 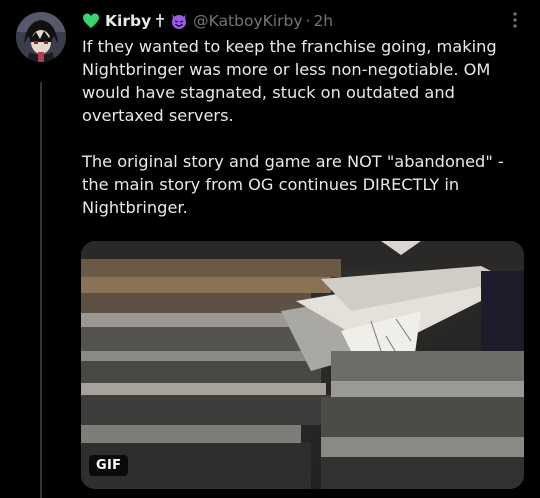 I want to click on green-heart-icon, so click(x=91, y=21).